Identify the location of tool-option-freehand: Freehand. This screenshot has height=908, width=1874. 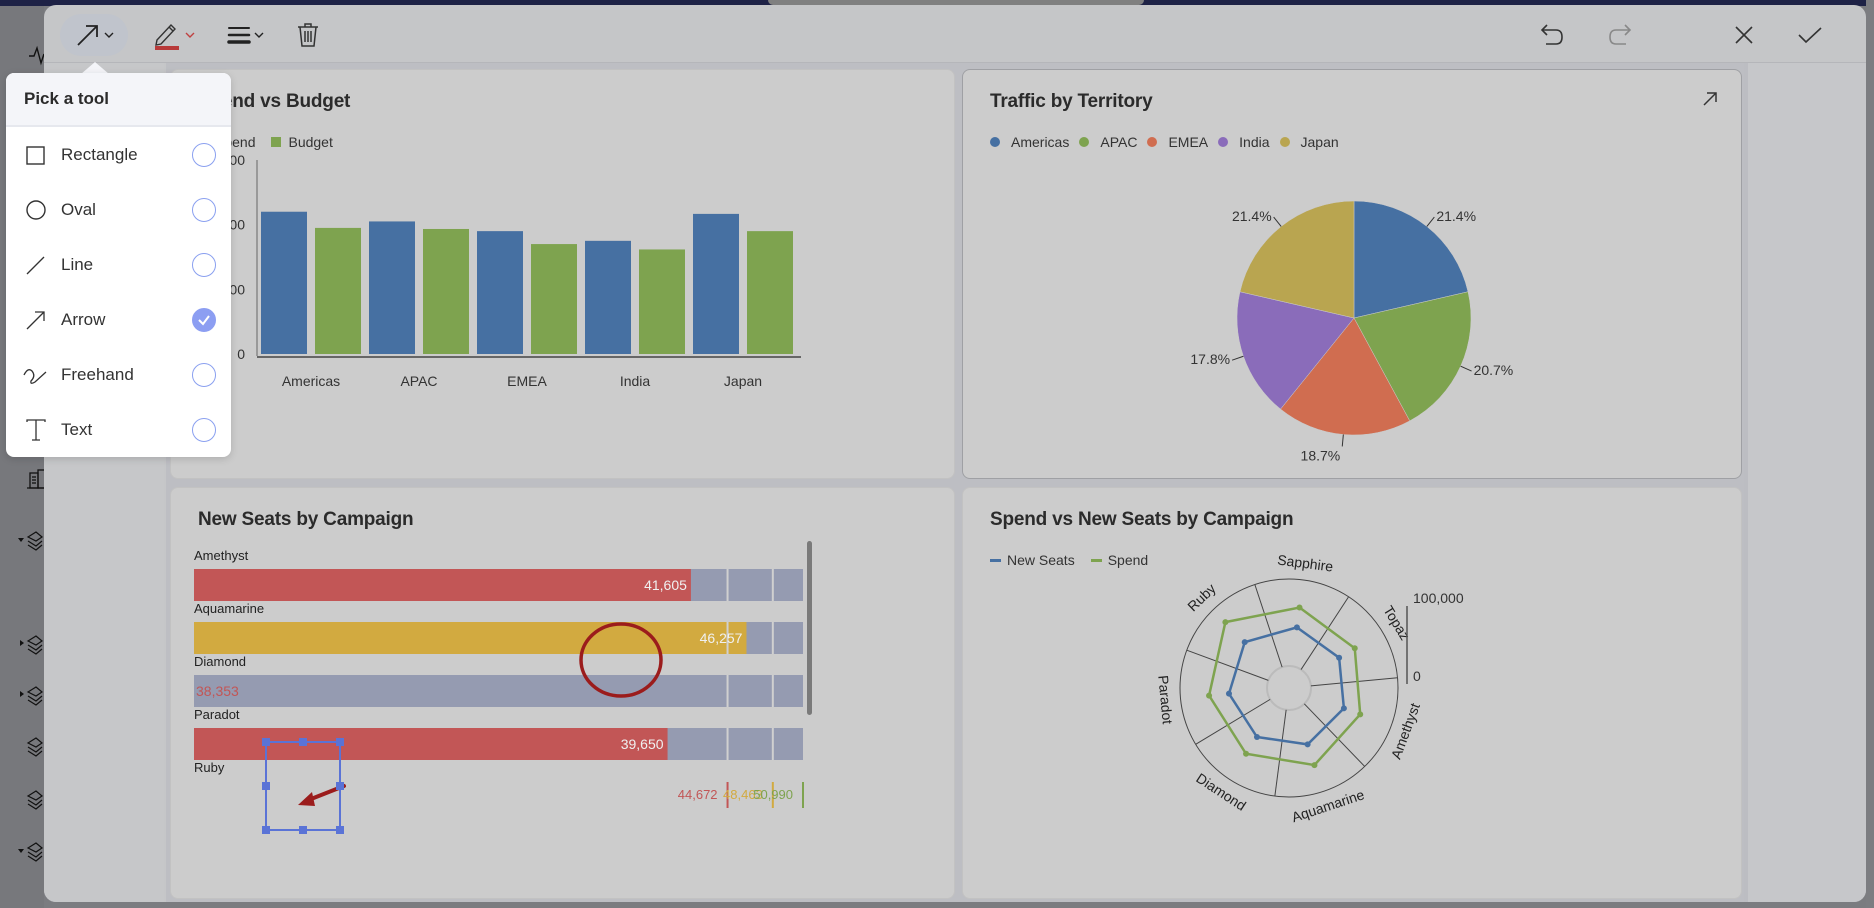
(118, 374).